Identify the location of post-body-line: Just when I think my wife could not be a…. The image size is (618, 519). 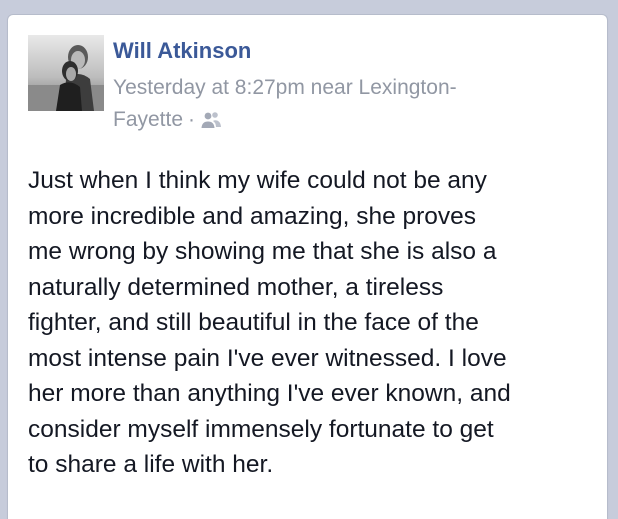
(257, 180).